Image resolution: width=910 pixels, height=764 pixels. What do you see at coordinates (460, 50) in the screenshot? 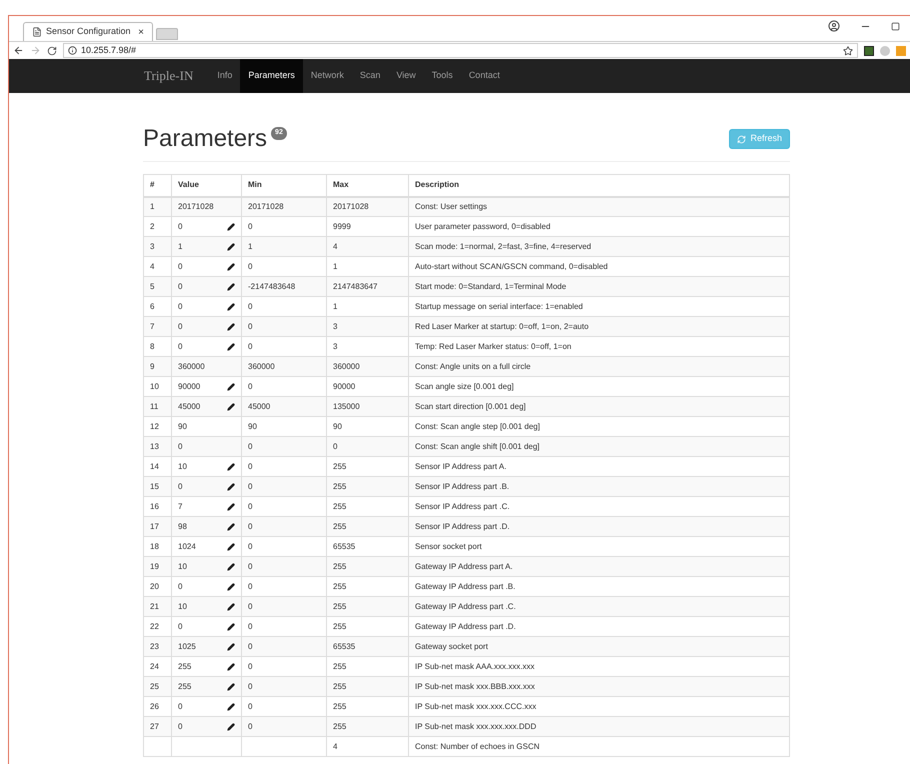
I see `address-bar: 10.255.7.98/#` at bounding box center [460, 50].